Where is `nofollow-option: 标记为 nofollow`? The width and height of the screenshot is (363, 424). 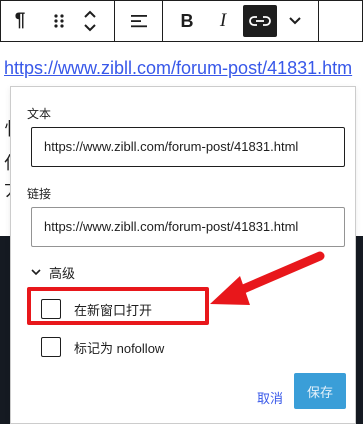
nofollow-option: 标记为 nofollow is located at coordinates (102, 347).